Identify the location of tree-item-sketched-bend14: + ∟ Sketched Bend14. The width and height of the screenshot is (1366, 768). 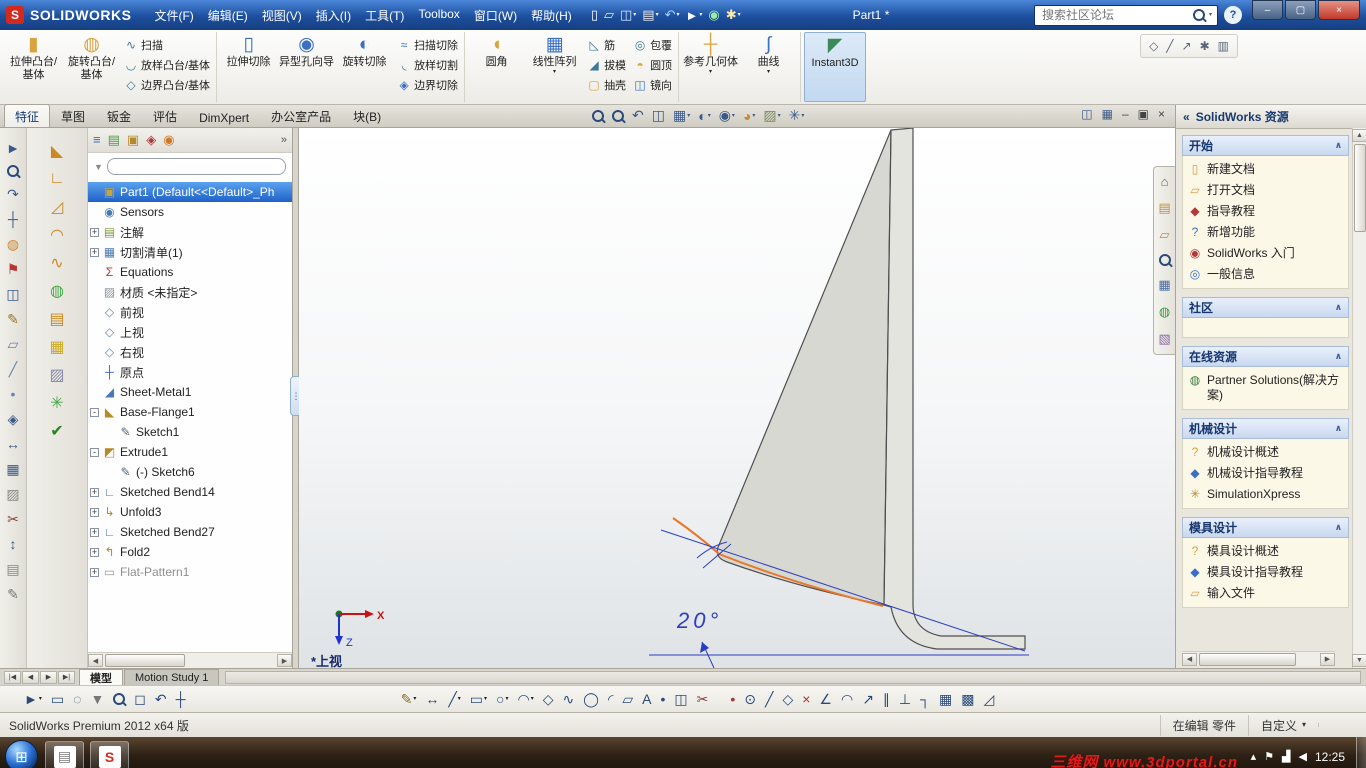
(190, 492).